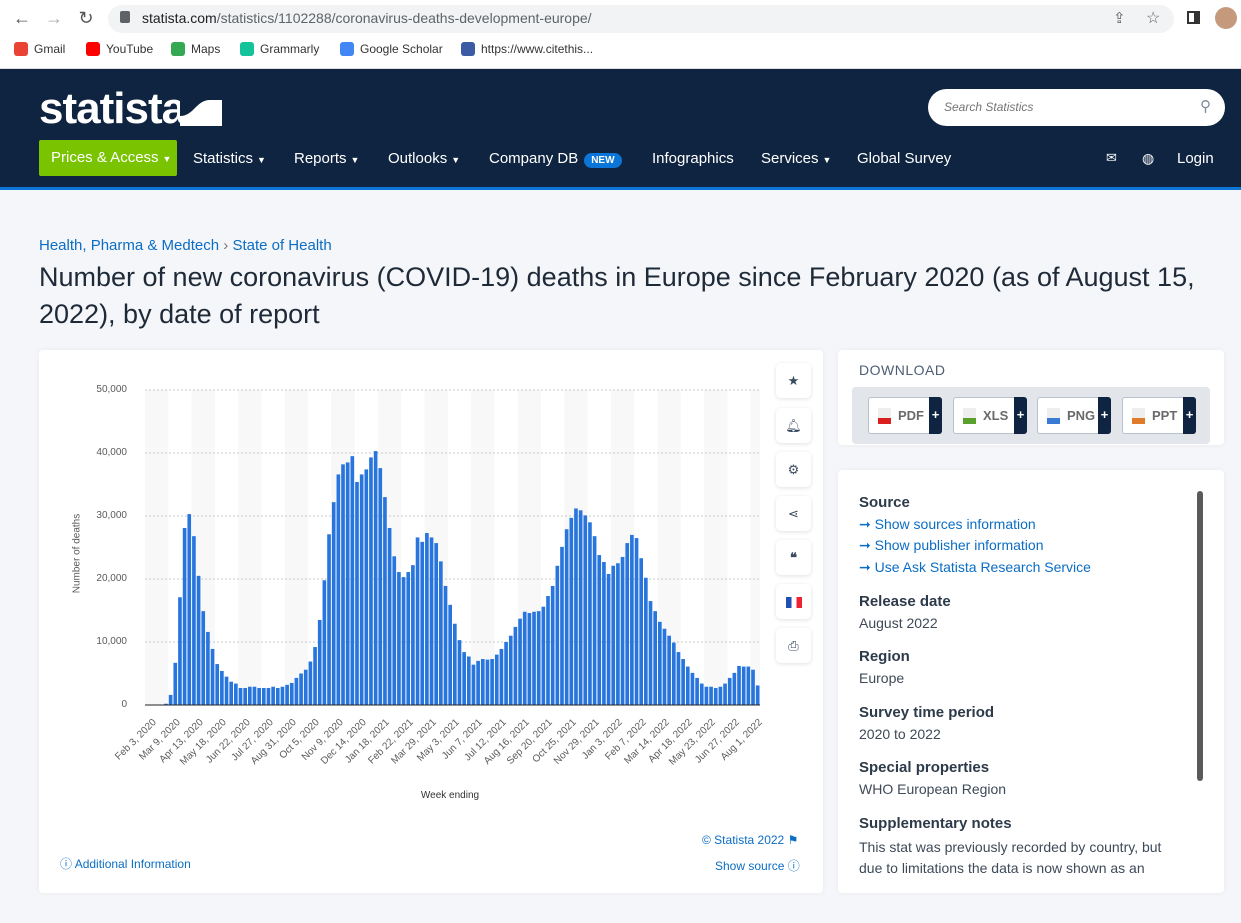  I want to click on nav-label: Global Survey, so click(904, 158).